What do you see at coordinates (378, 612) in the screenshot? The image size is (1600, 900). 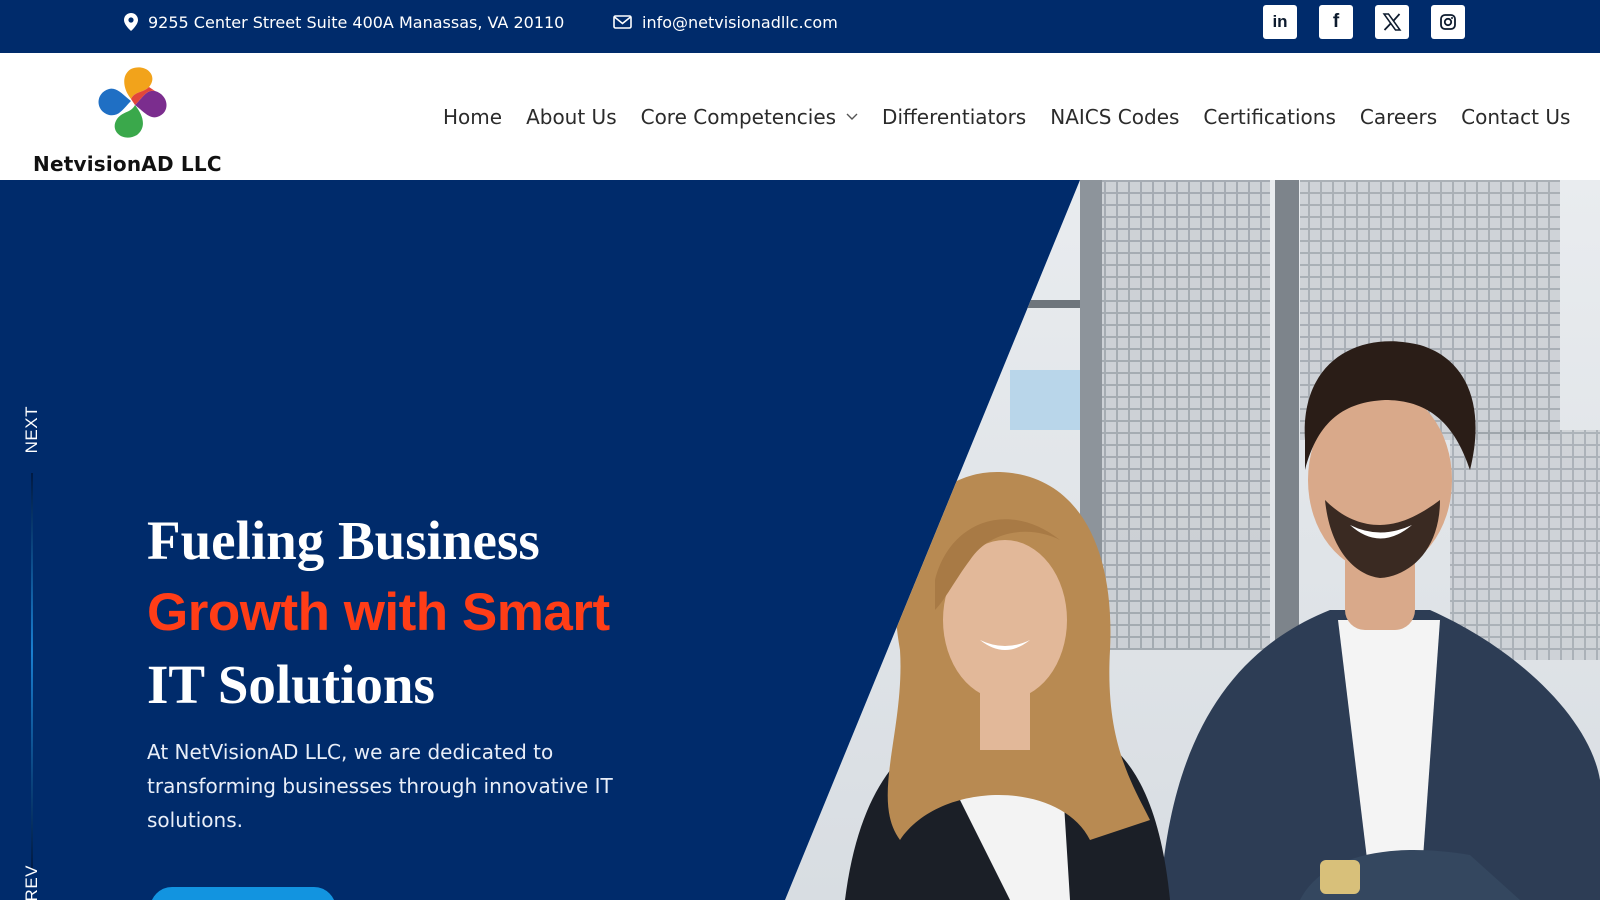 I see `hero-headline-line2: Growth with Smart` at bounding box center [378, 612].